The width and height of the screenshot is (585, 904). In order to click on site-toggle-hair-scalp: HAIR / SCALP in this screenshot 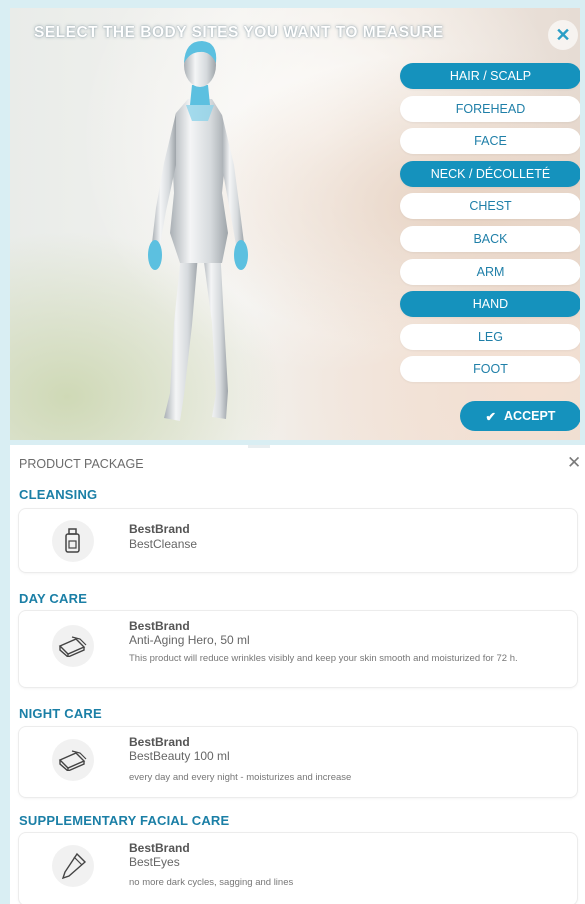, I will do `click(490, 76)`.